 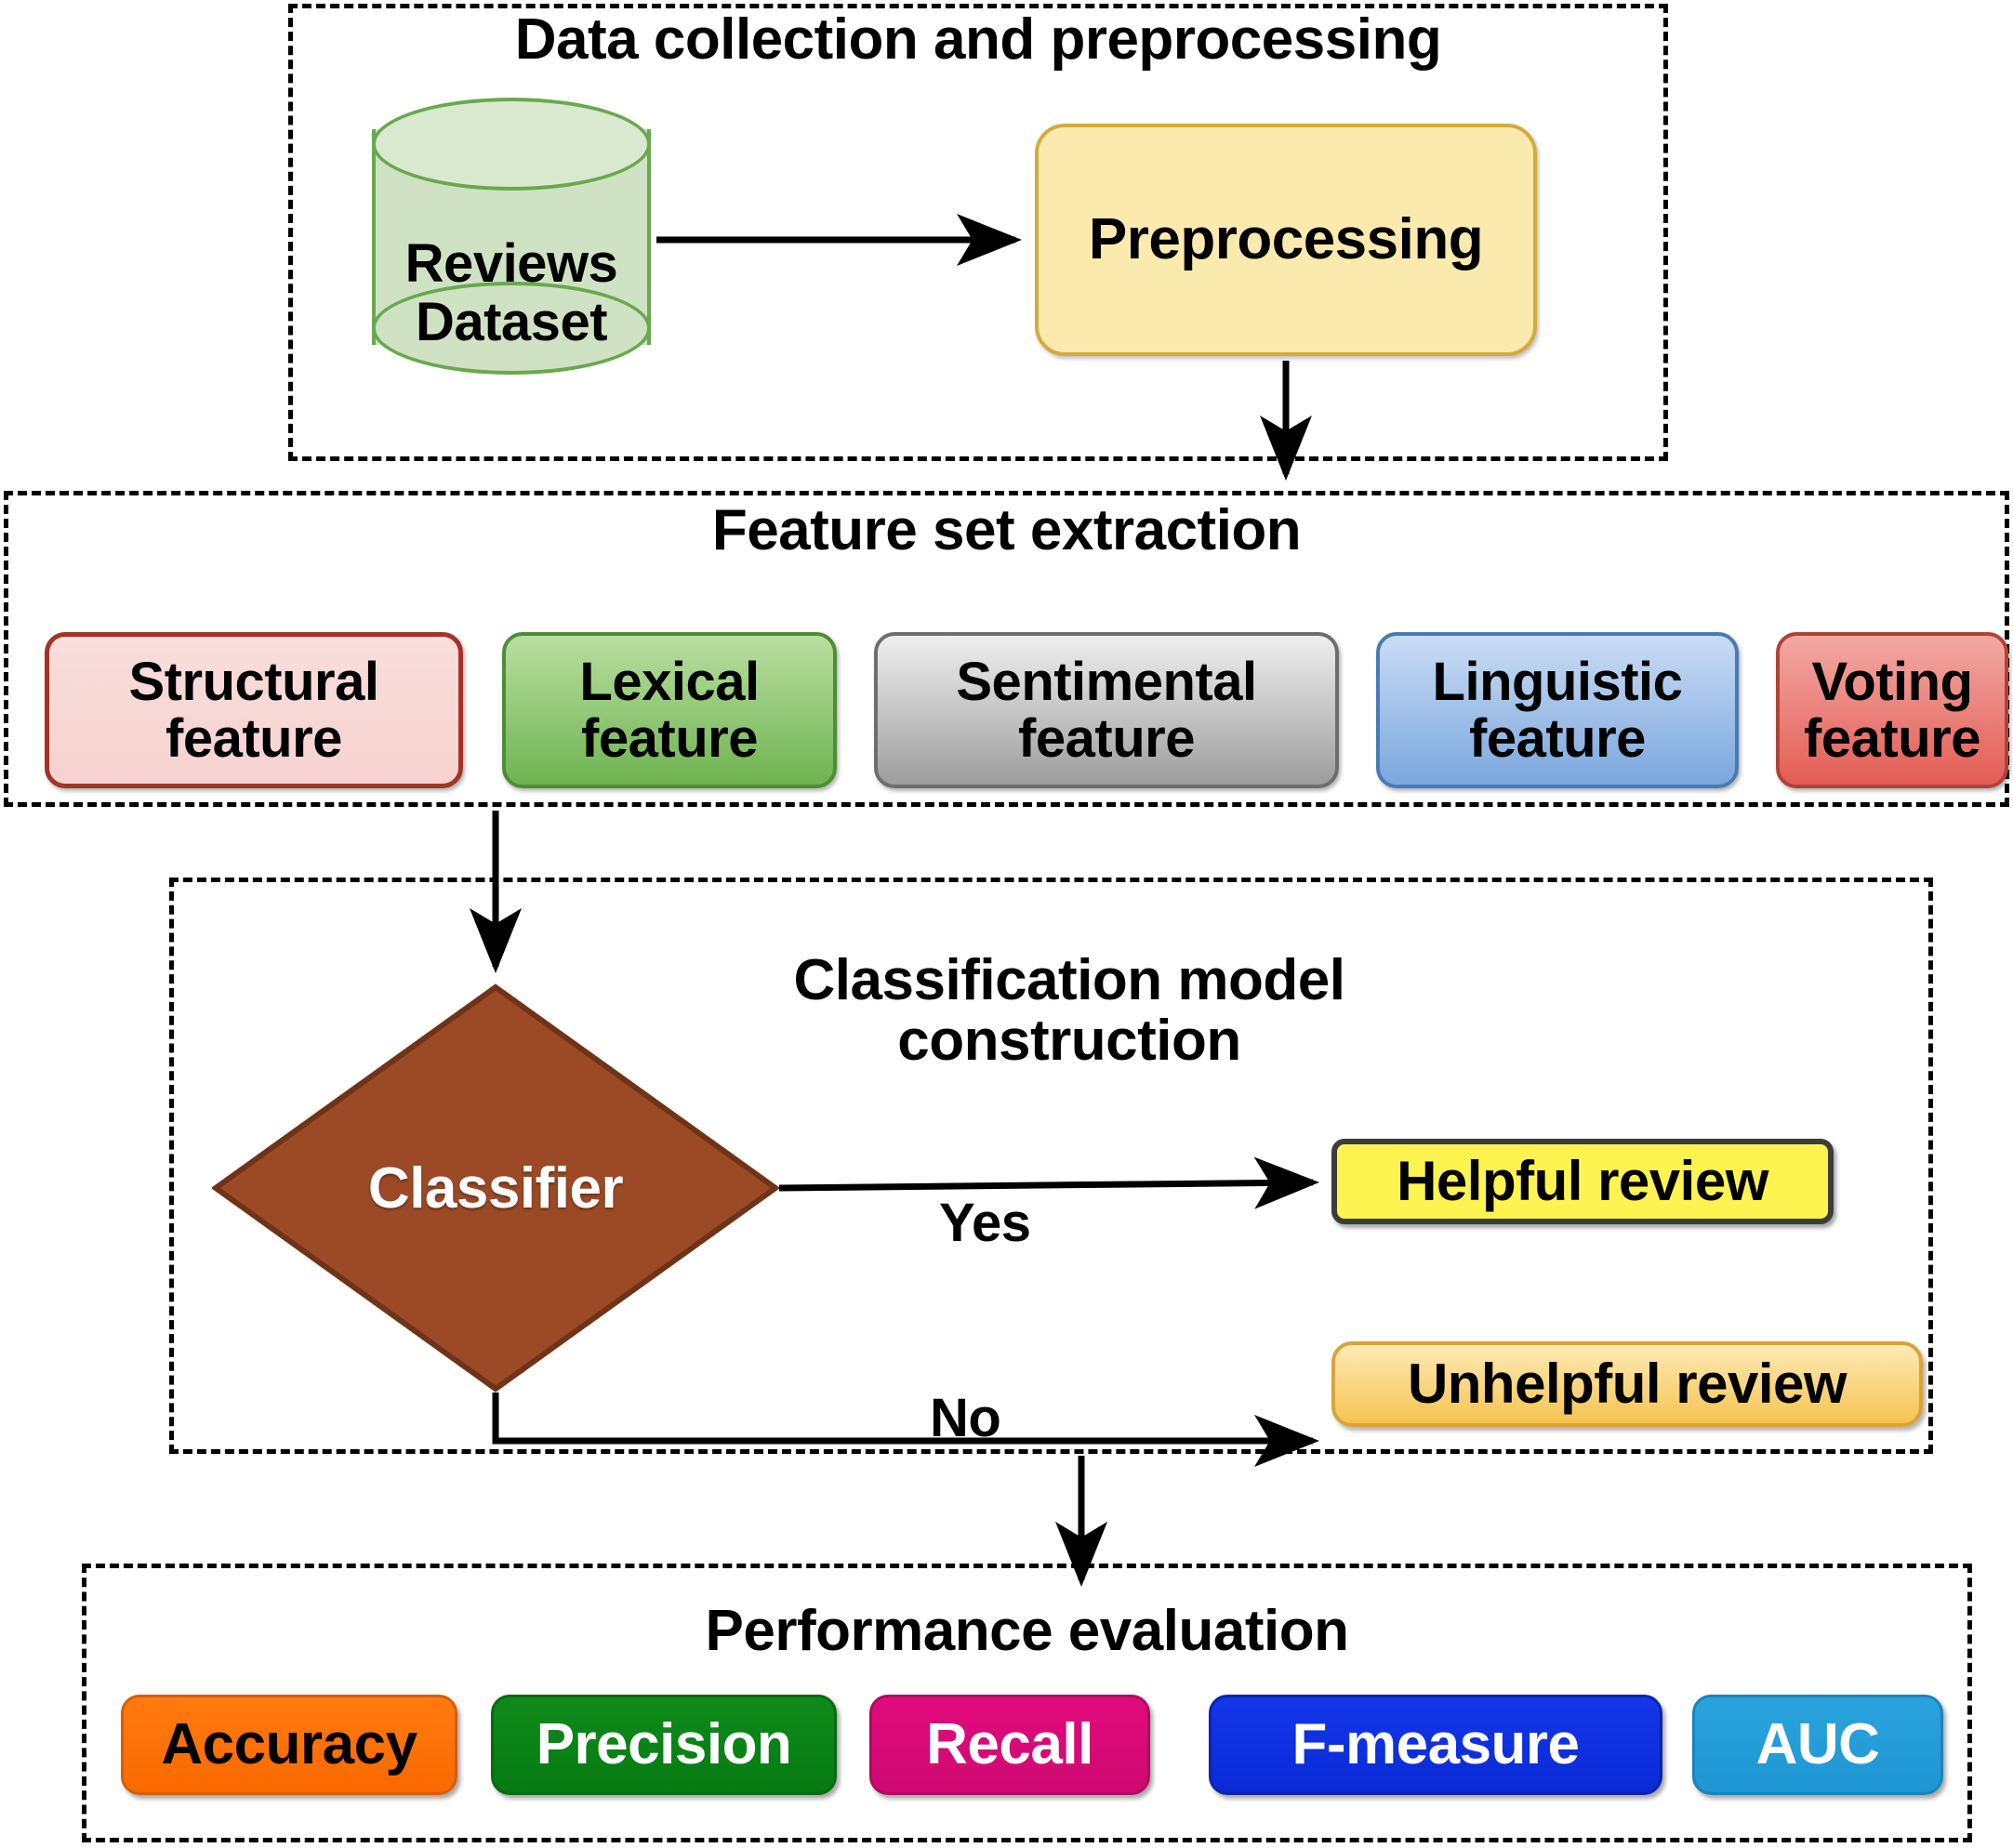 What do you see at coordinates (670, 710) in the screenshot?
I see `feature-box-lexical: Lexical feature` at bounding box center [670, 710].